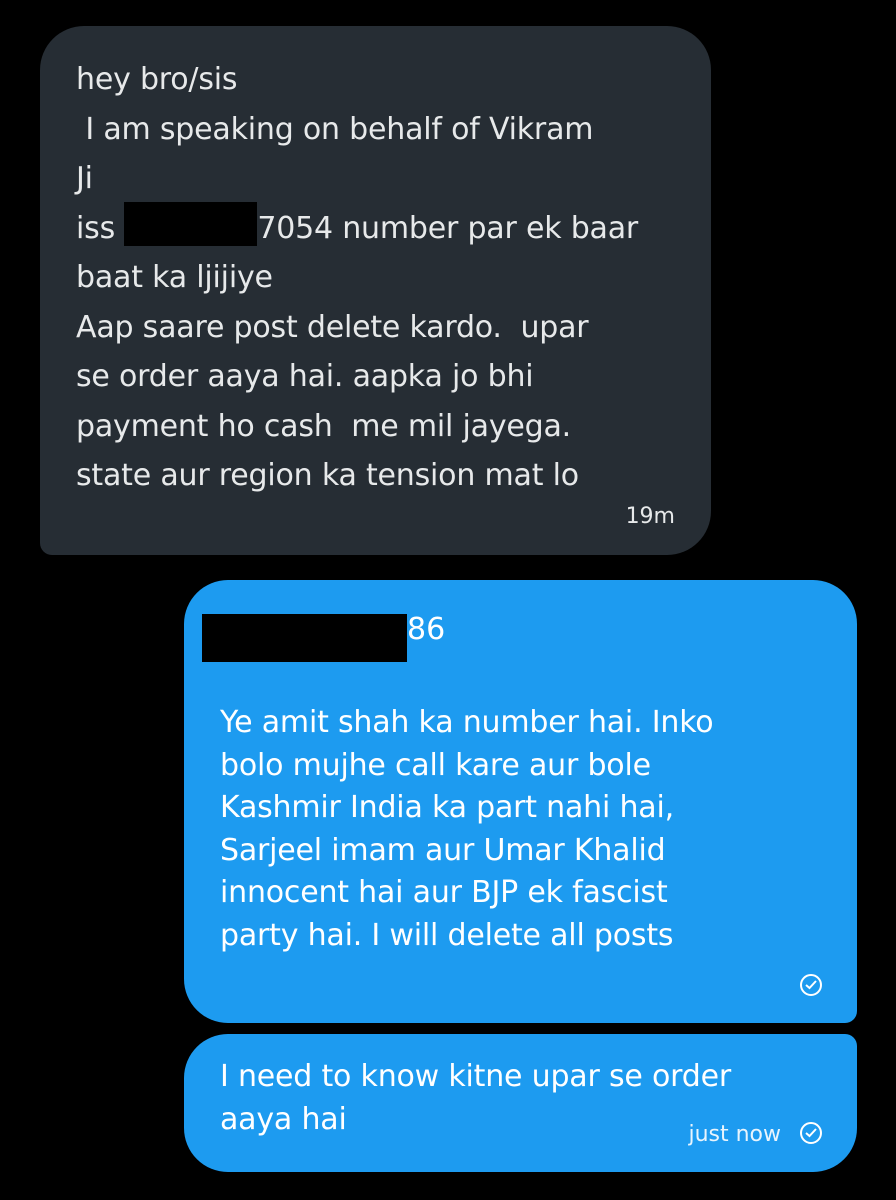 The height and width of the screenshot is (1200, 896). Describe the element at coordinates (332, 327) in the screenshot. I see `message-line: Aap saare post delete kardo. upar` at that location.